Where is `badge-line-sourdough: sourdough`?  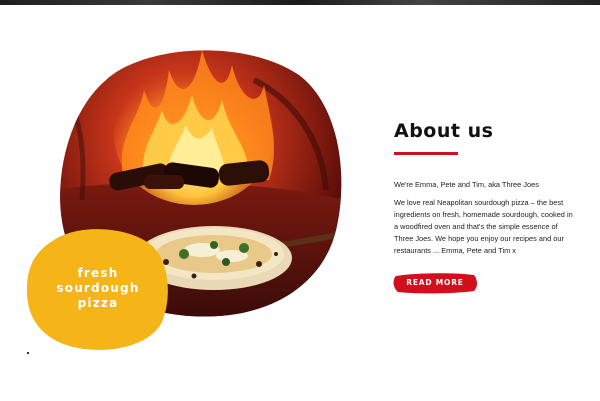
badge-line-sourdough: sourdough is located at coordinates (98, 288).